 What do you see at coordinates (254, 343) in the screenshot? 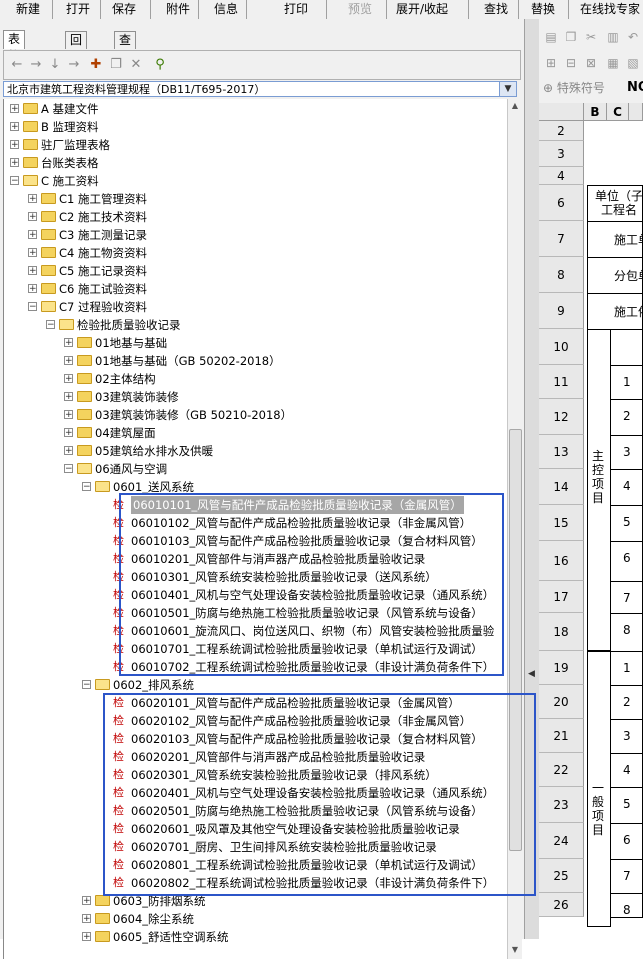
I see `tree-node-batch: +01地基与基础` at bounding box center [254, 343].